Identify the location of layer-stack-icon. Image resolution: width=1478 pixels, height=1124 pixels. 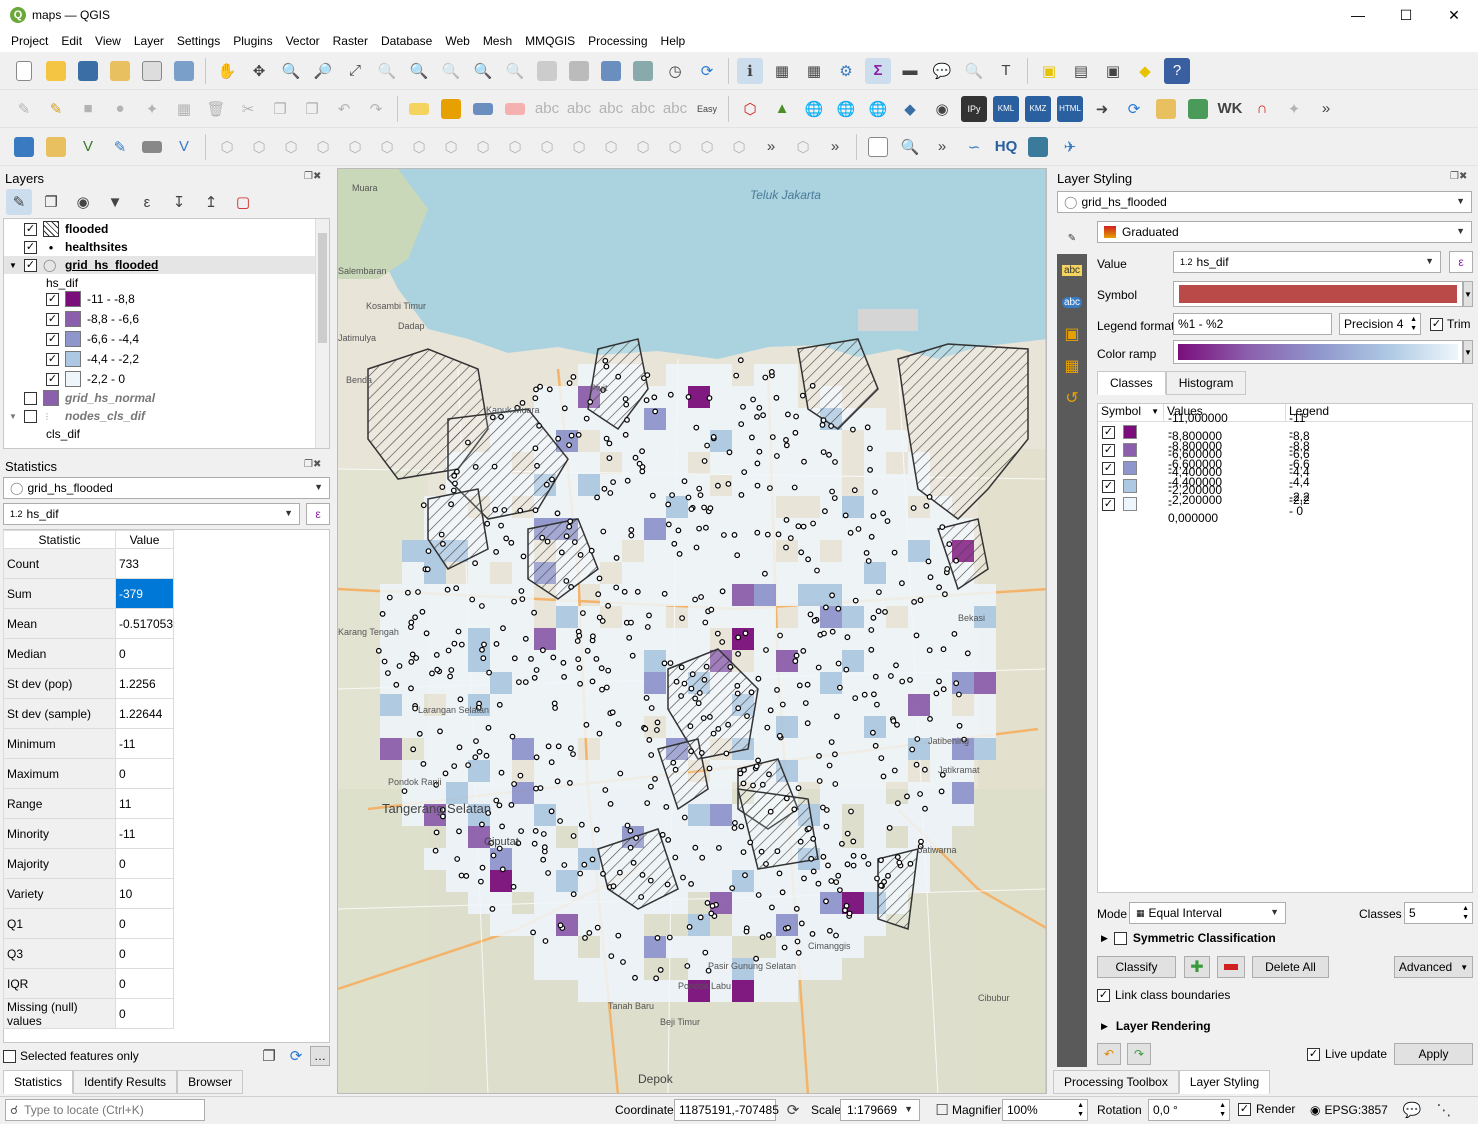
(1198, 109).